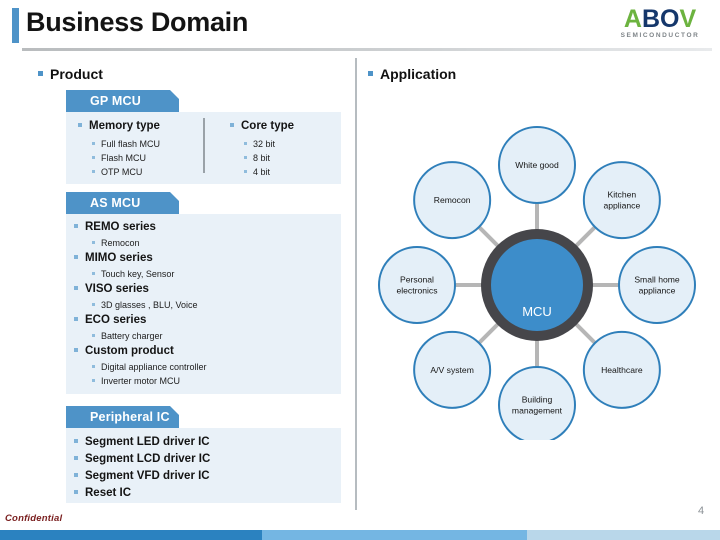  What do you see at coordinates (268, 126) in the screenshot?
I see `label: Core type` at bounding box center [268, 126].